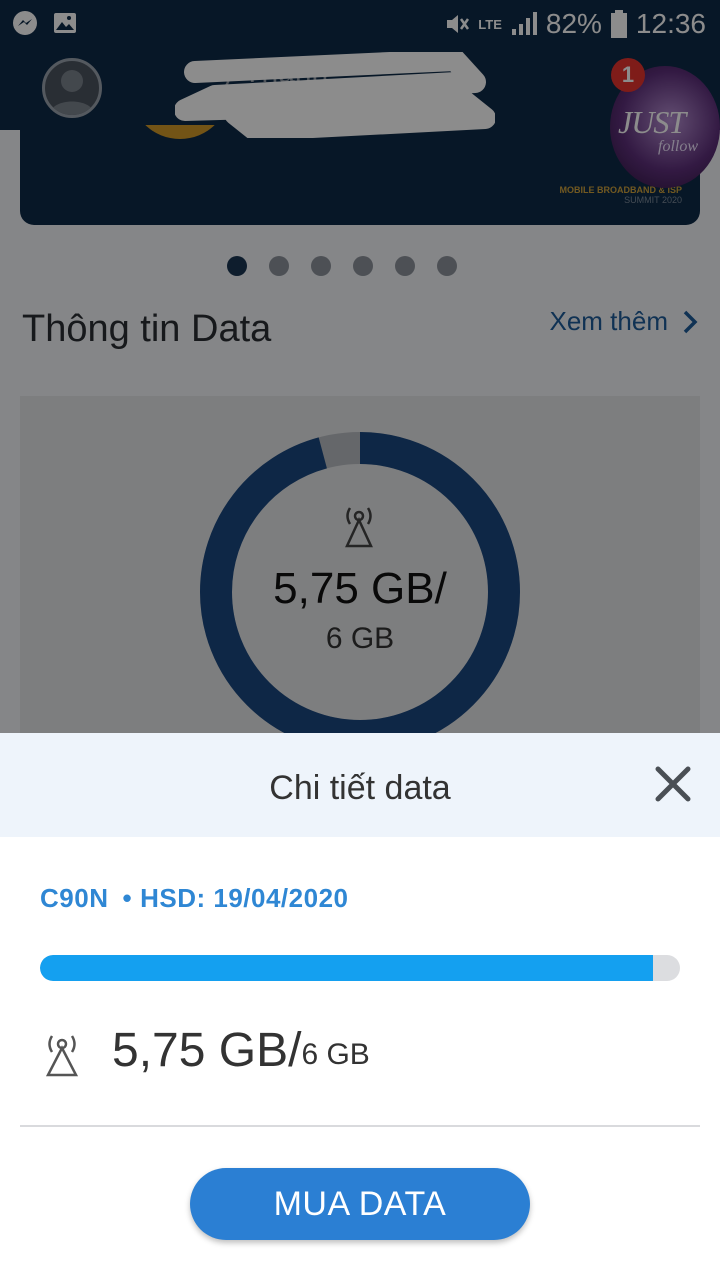  Describe the element at coordinates (360, 638) in the screenshot. I see `ring-total-value: 6 GB` at that location.